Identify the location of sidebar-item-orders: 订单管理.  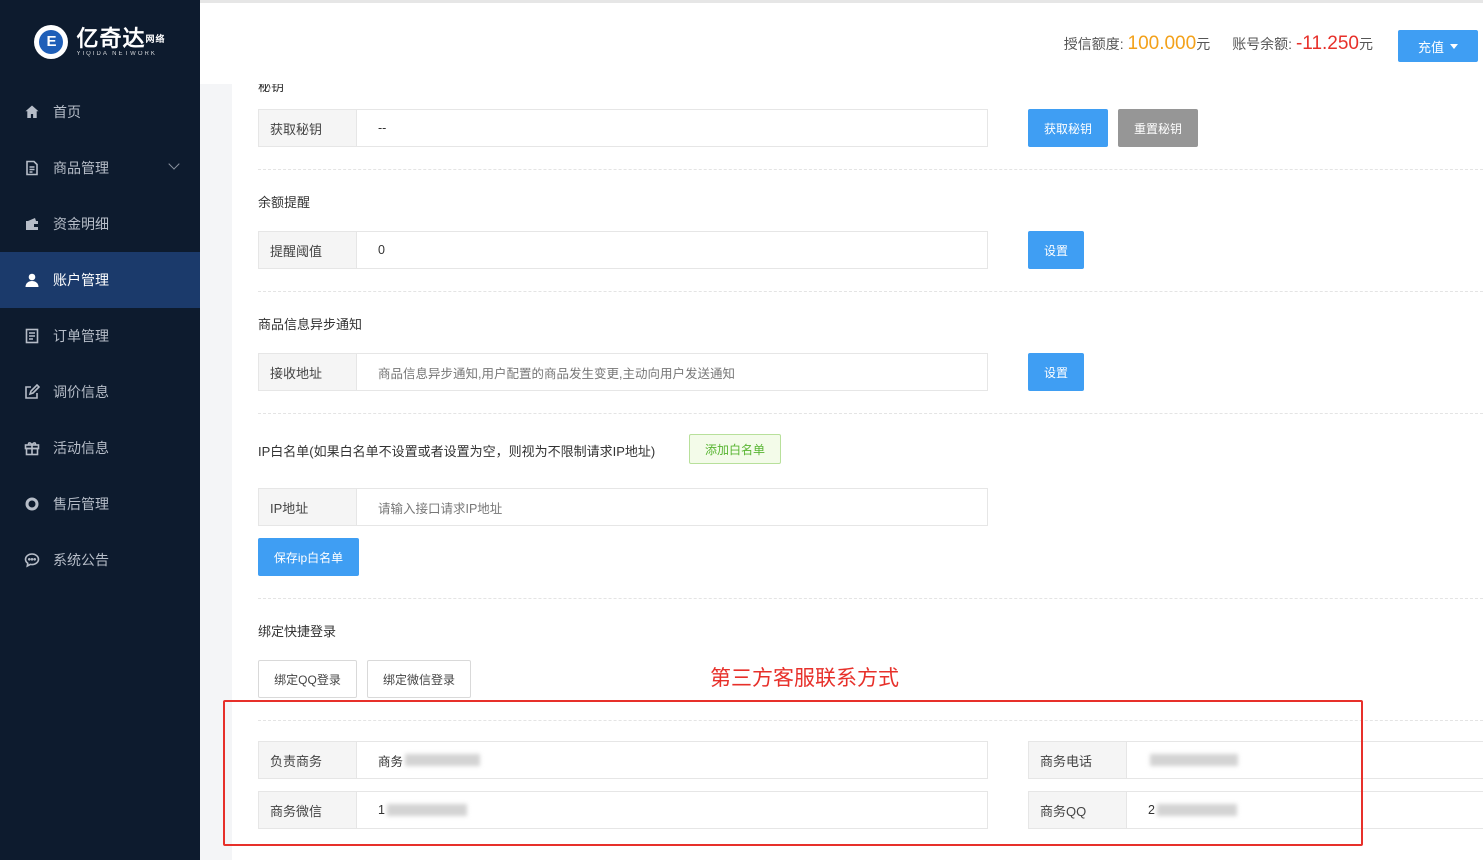
(100, 336).